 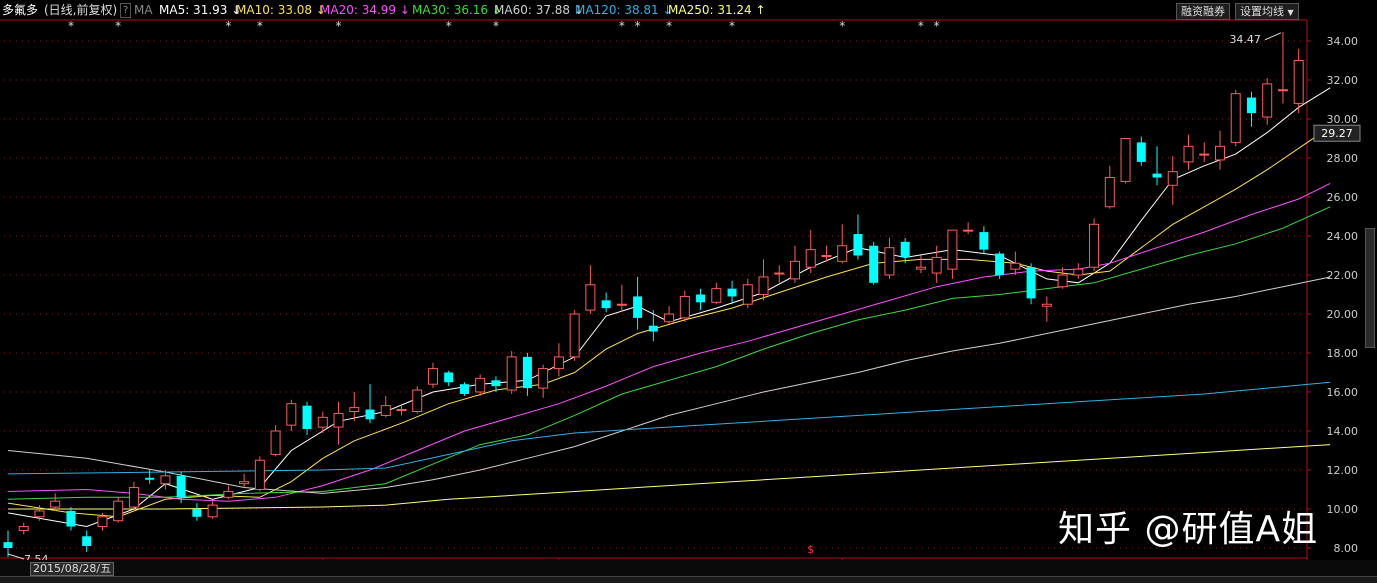 What do you see at coordinates (1370, 288) in the screenshot?
I see `scroll-handle` at bounding box center [1370, 288].